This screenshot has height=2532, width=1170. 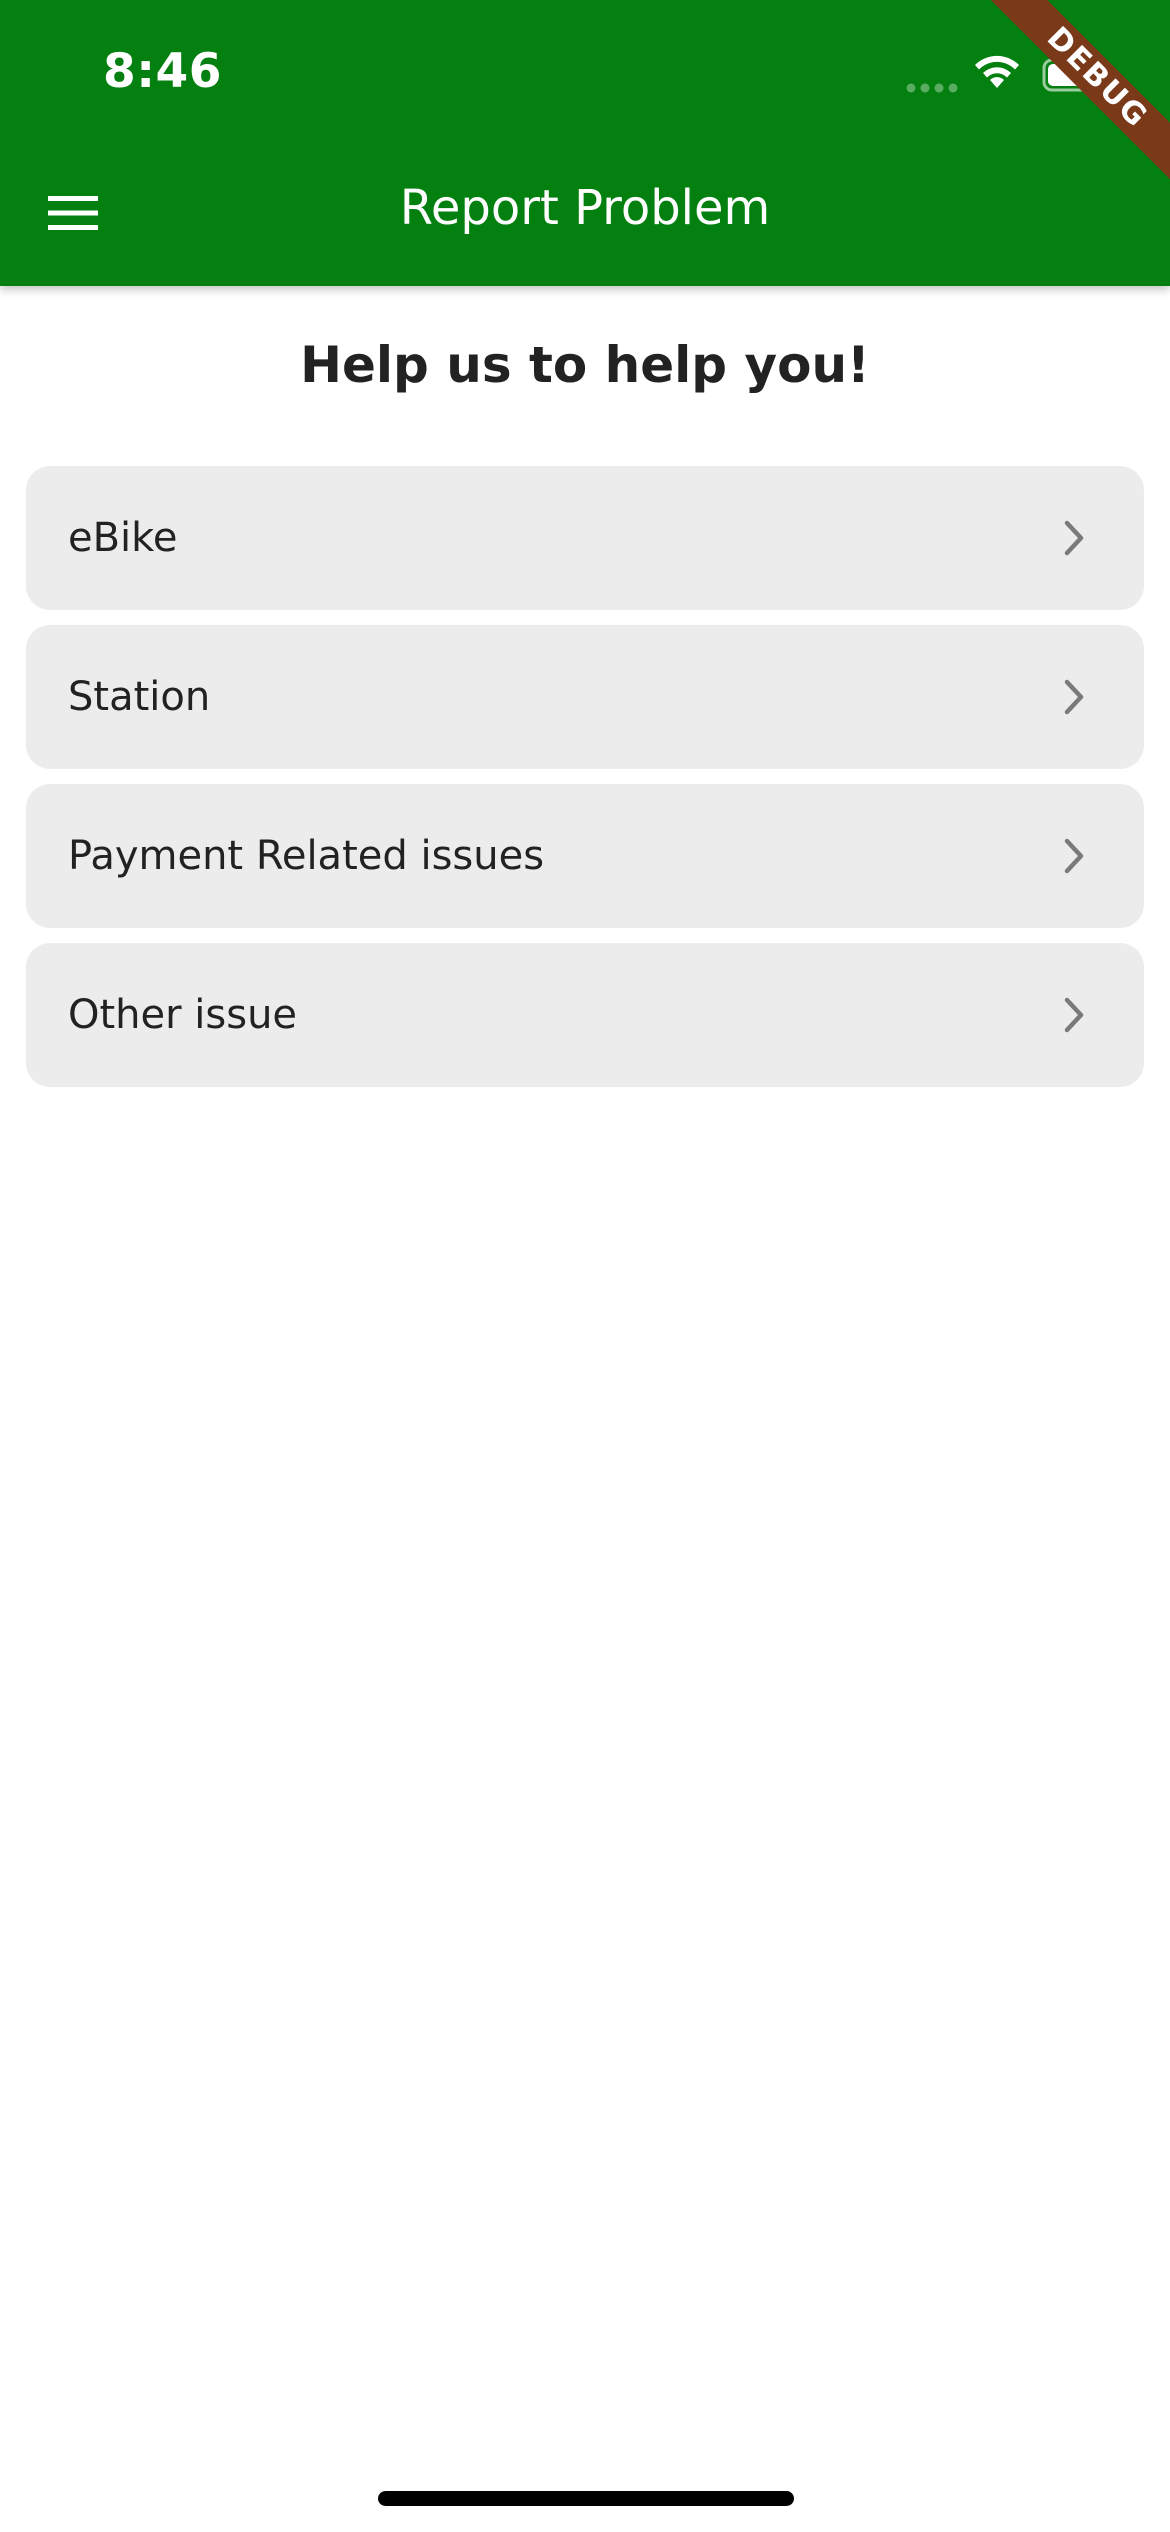 What do you see at coordinates (585, 143) in the screenshot?
I see `app-bar: 8:46 Report Problem` at bounding box center [585, 143].